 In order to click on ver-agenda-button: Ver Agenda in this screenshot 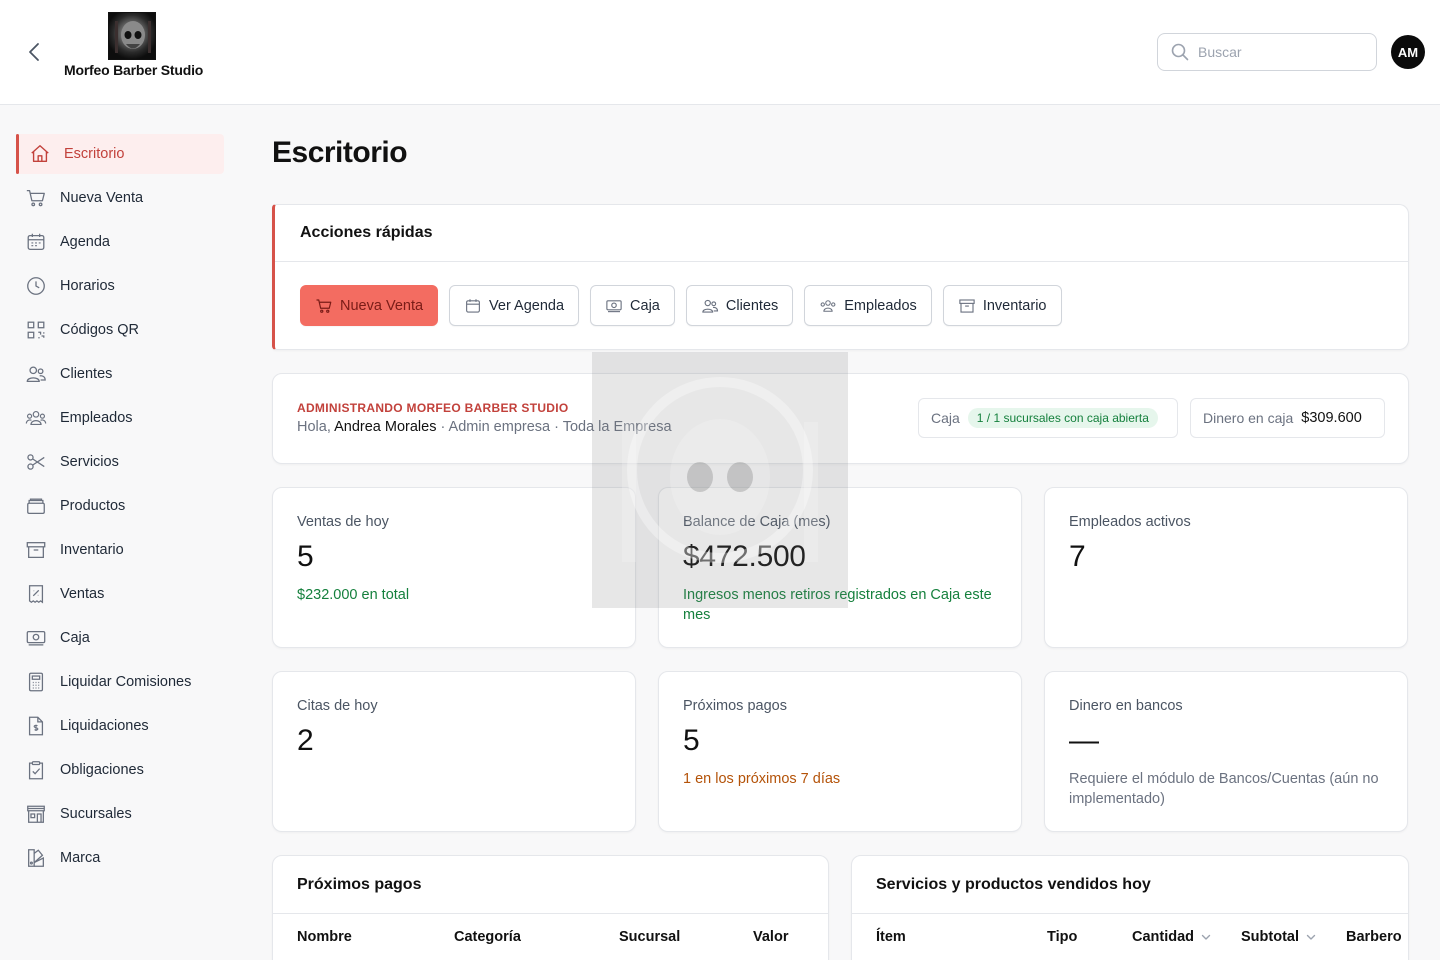, I will do `click(514, 305)`.